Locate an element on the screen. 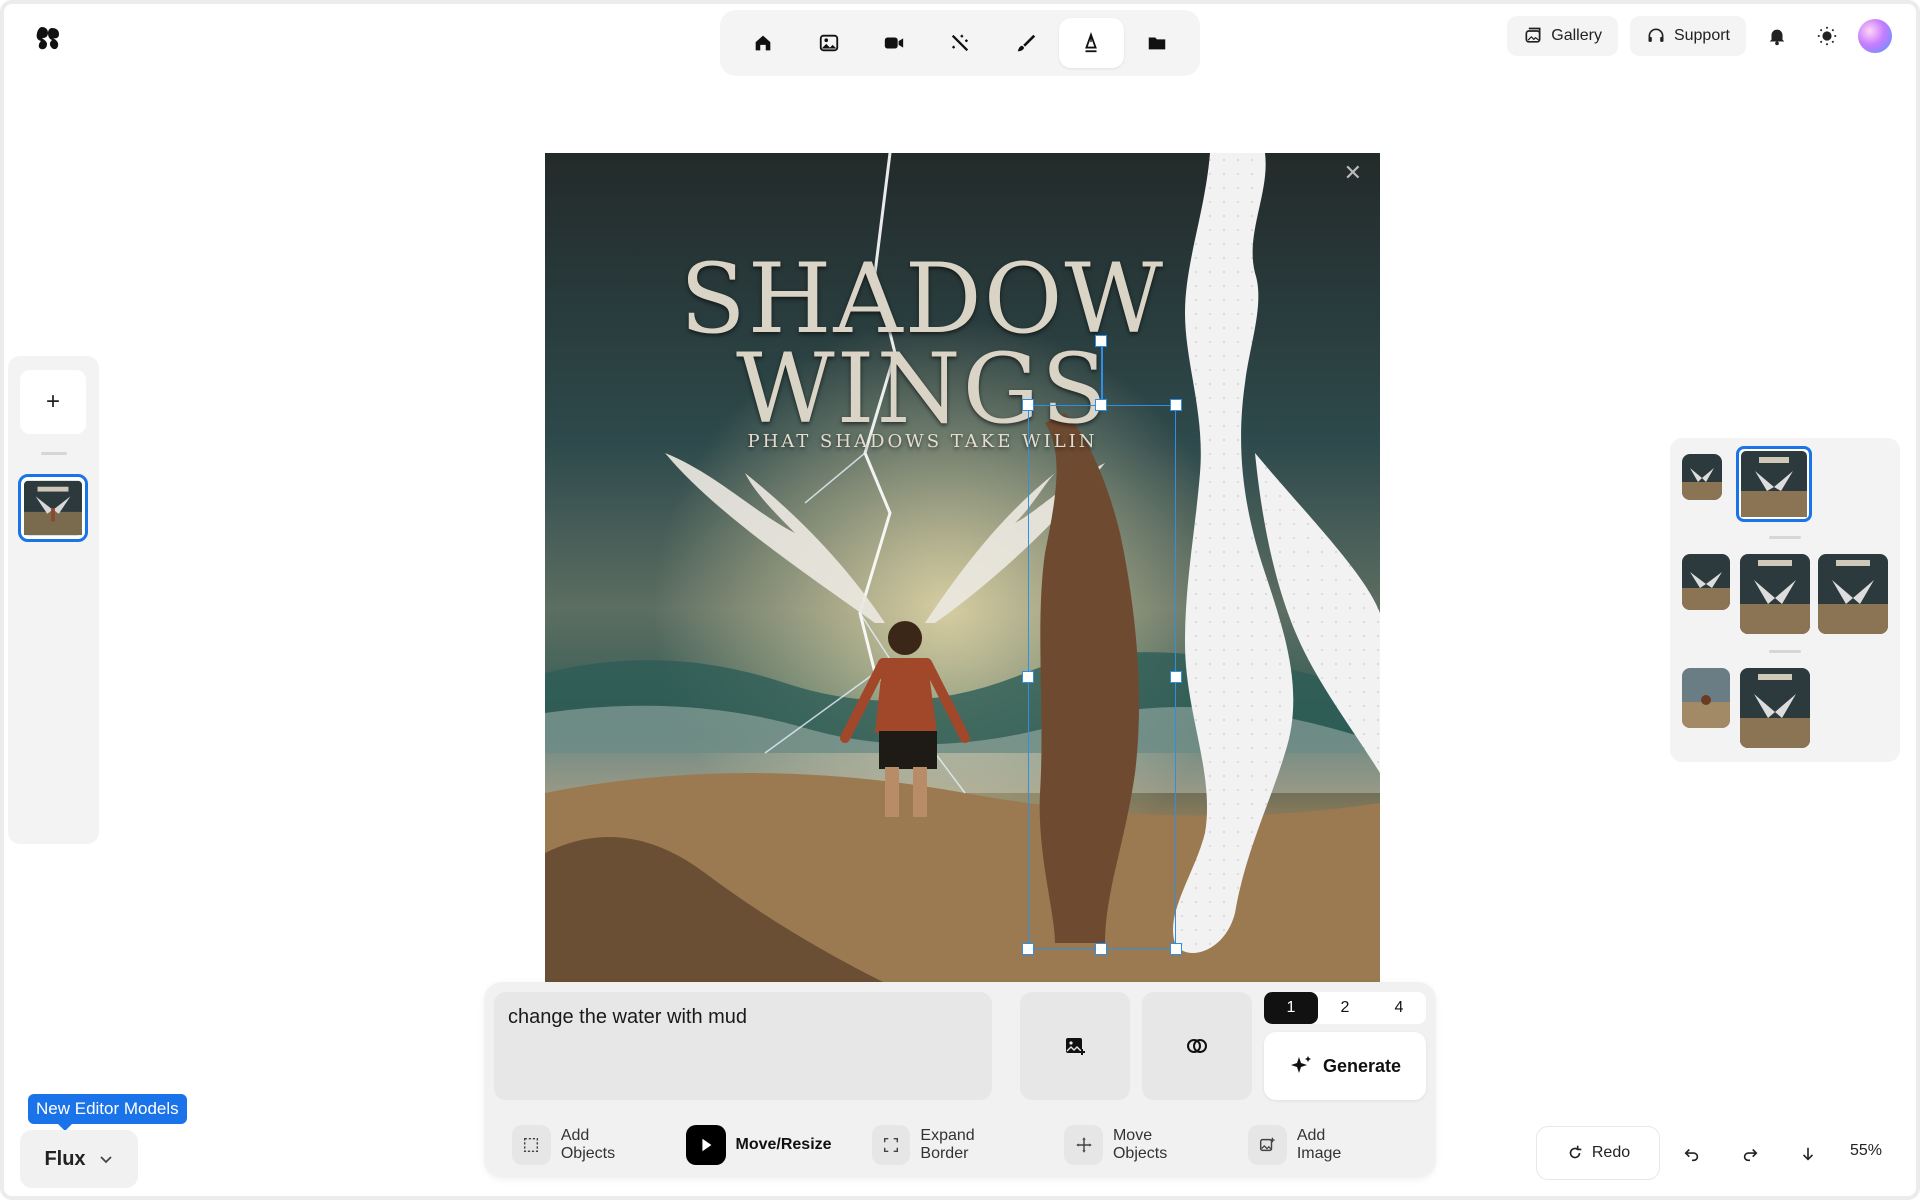 This screenshot has width=1920, height=1200. redo-button: Redo is located at coordinates (1598, 1153).